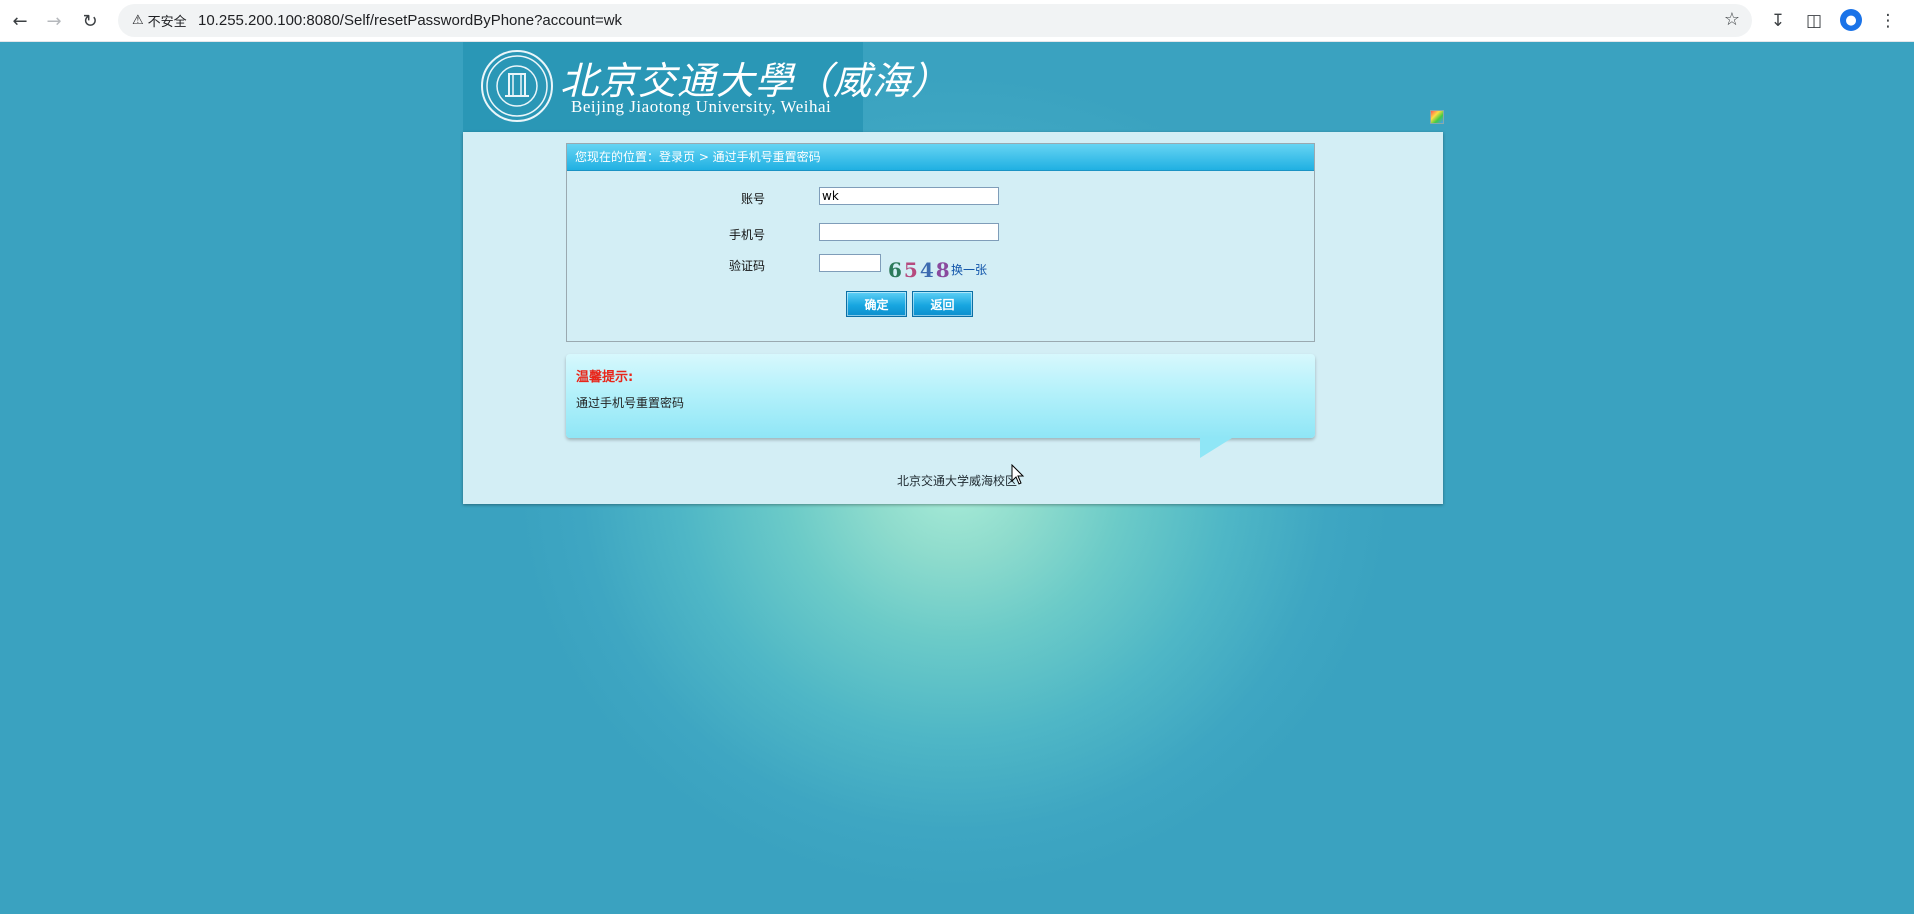 This screenshot has height=914, width=1914. What do you see at coordinates (630, 403) in the screenshot?
I see `tip-text: 通过手机号重置密码` at bounding box center [630, 403].